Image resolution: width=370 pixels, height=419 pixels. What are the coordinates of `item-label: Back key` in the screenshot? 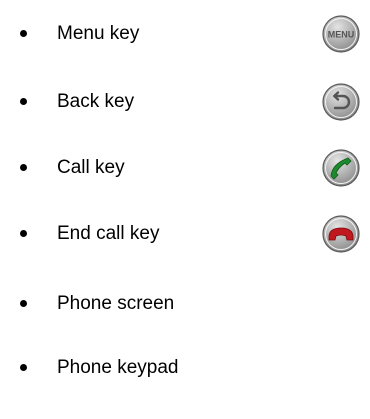 It's located at (96, 101).